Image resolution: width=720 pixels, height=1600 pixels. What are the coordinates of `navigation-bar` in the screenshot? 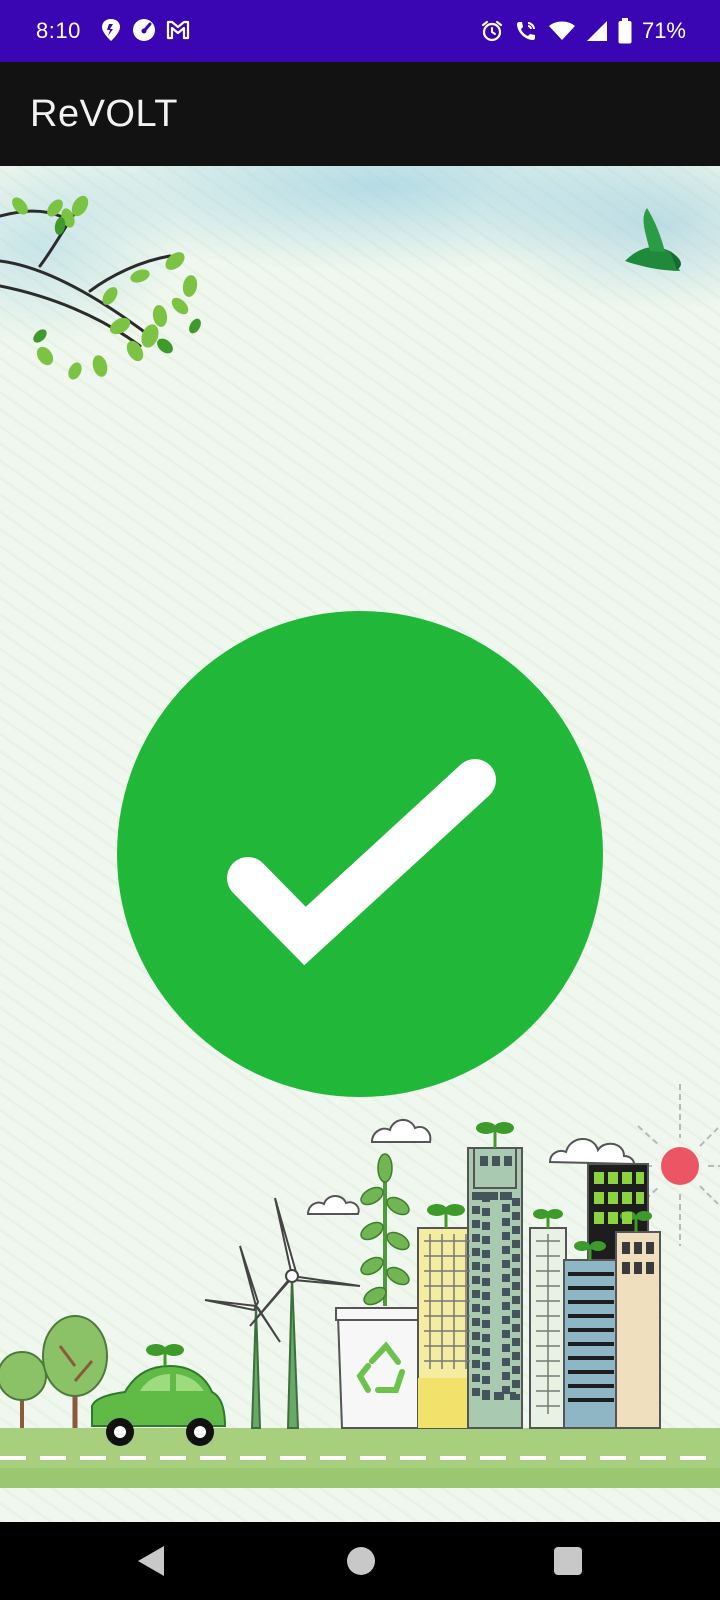 It's located at (360, 1561).